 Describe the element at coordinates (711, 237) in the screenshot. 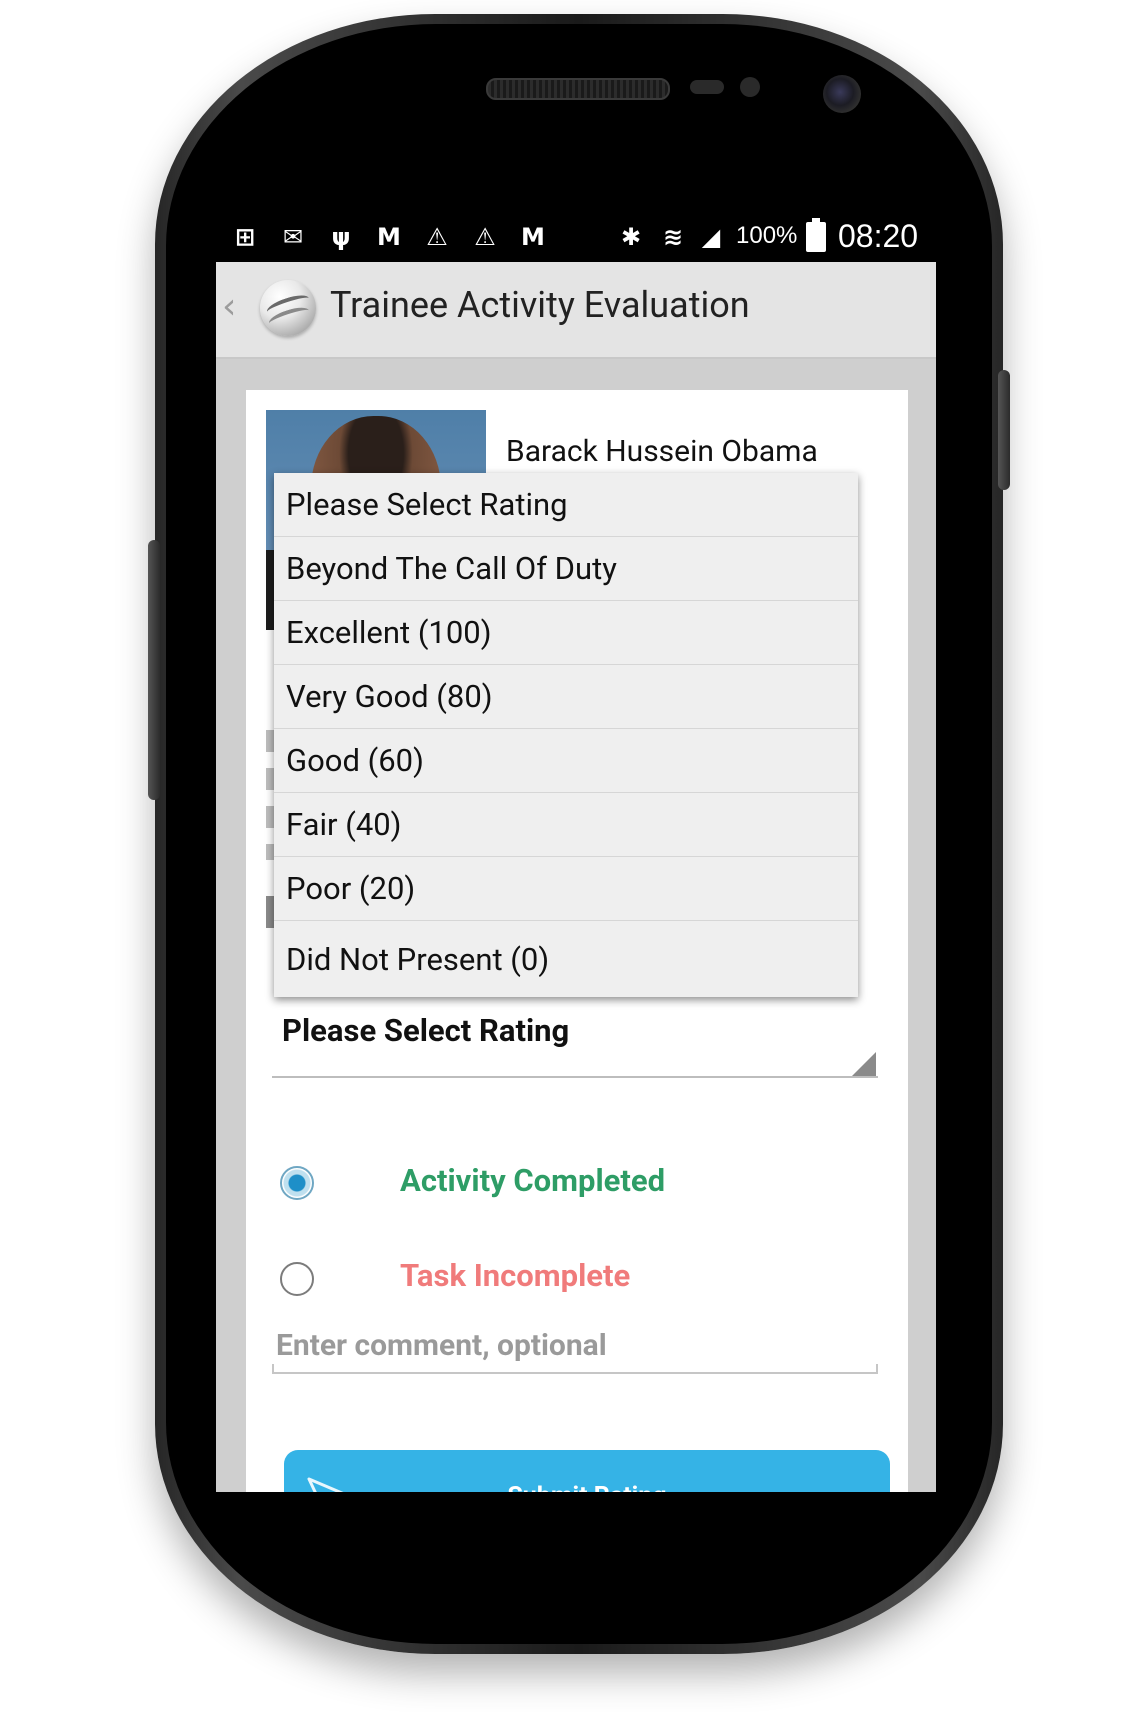

I see `signal-icon: ◢` at that location.